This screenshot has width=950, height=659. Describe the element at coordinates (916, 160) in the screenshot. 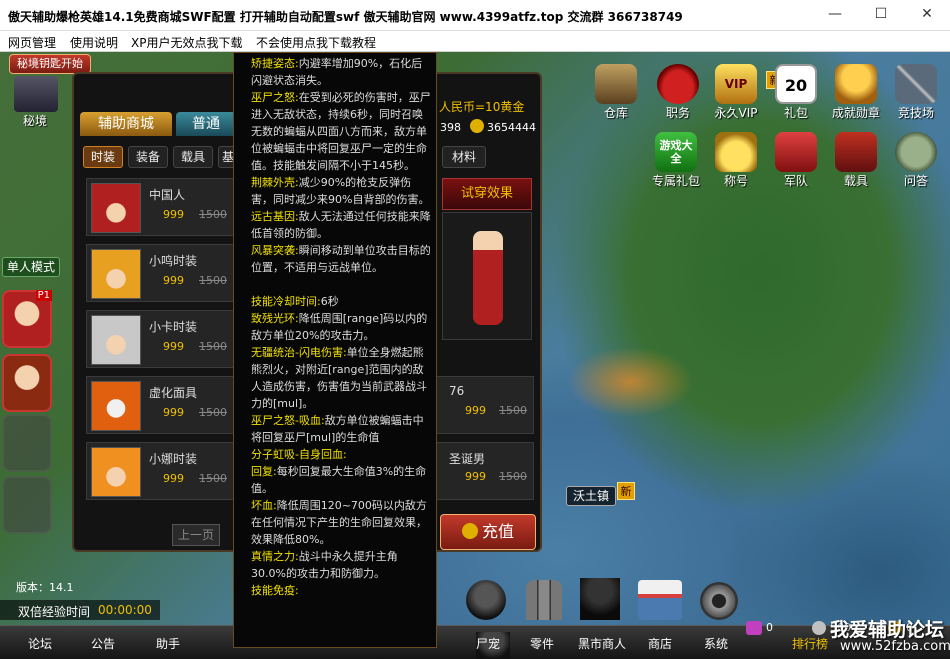

I see `qa-button: 问答` at that location.